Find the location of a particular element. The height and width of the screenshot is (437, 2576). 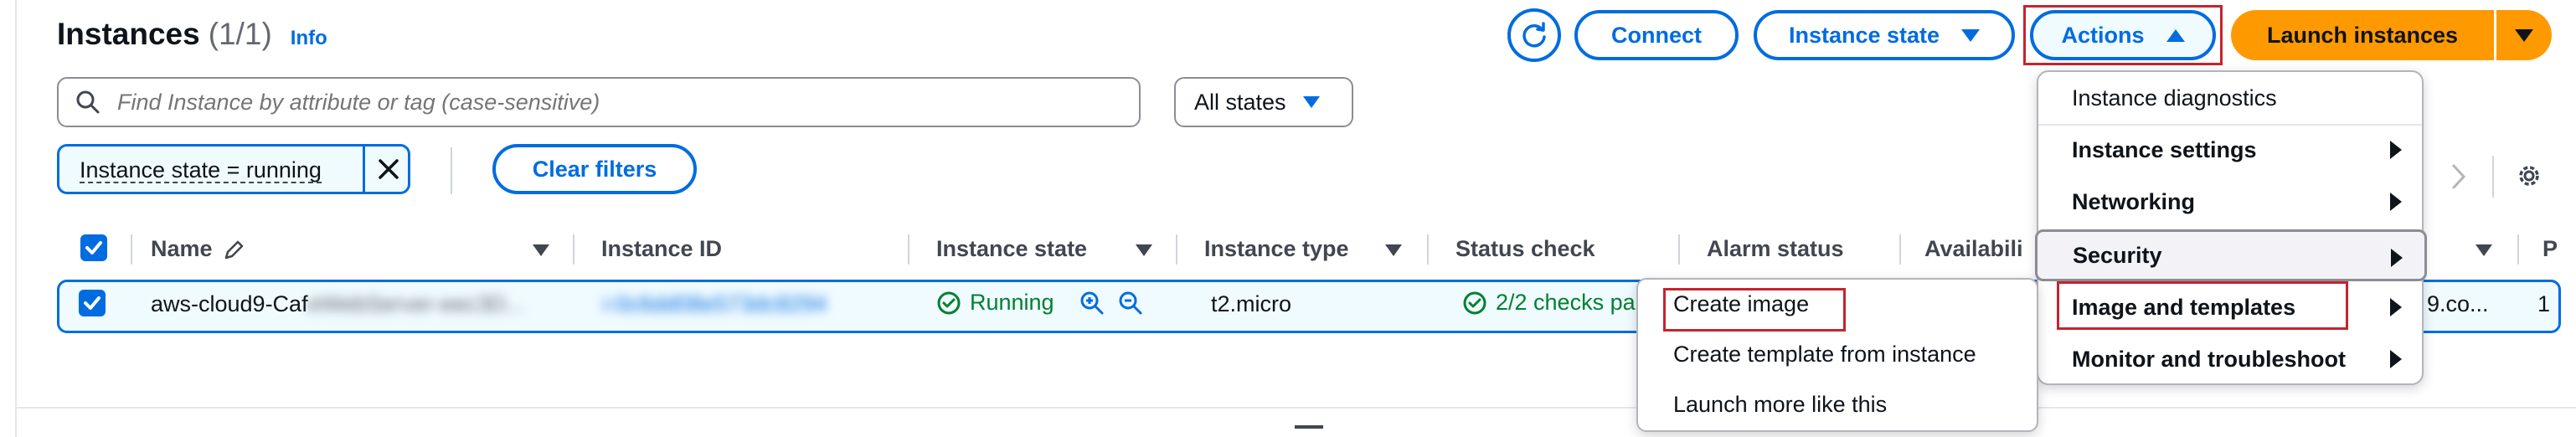

launch-dropdown-button is located at coordinates (2524, 35).